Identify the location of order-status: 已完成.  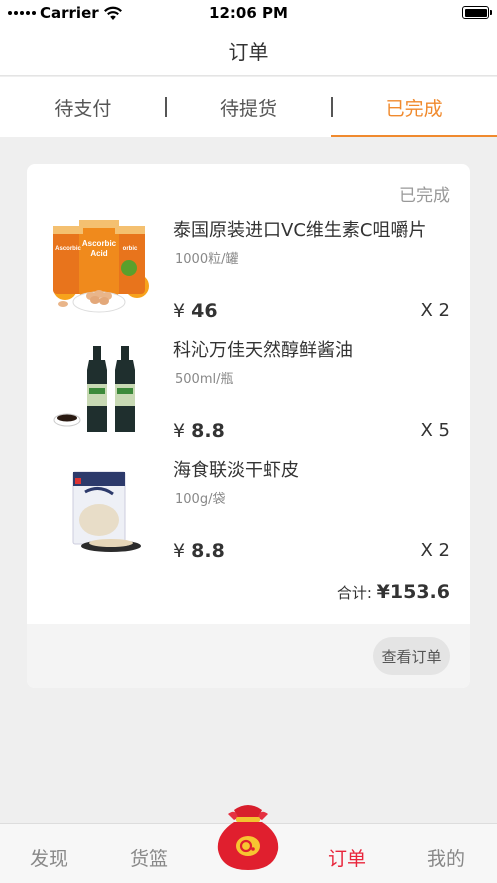
(424, 196).